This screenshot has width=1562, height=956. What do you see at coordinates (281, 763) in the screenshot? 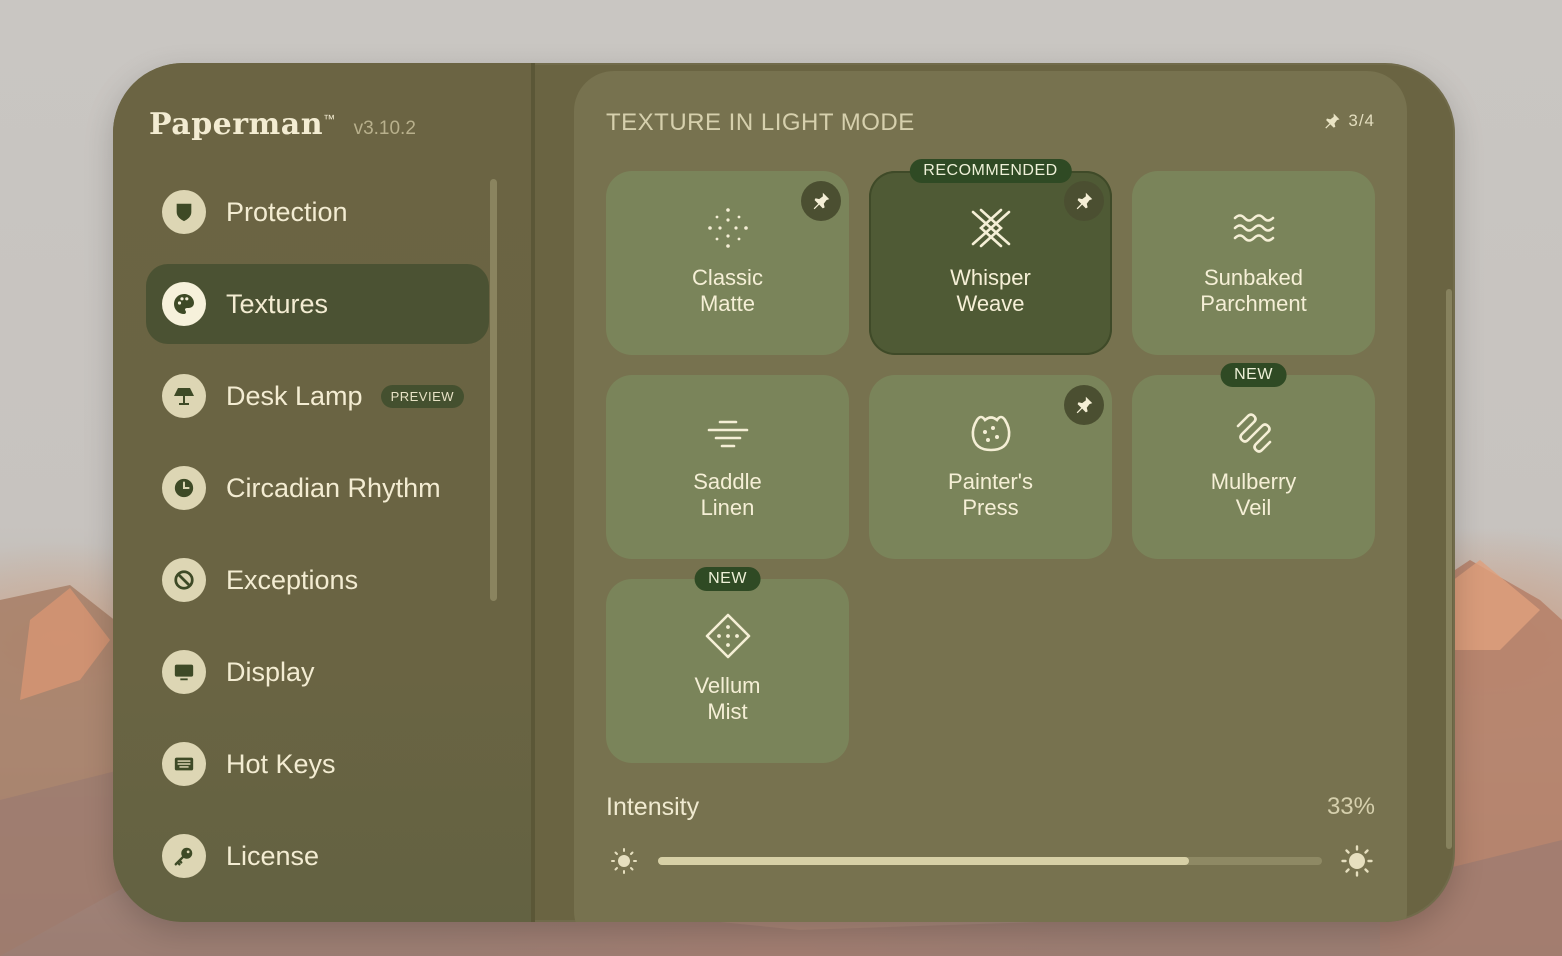
I see `sidebar-item-label: Hot Keys` at bounding box center [281, 763].